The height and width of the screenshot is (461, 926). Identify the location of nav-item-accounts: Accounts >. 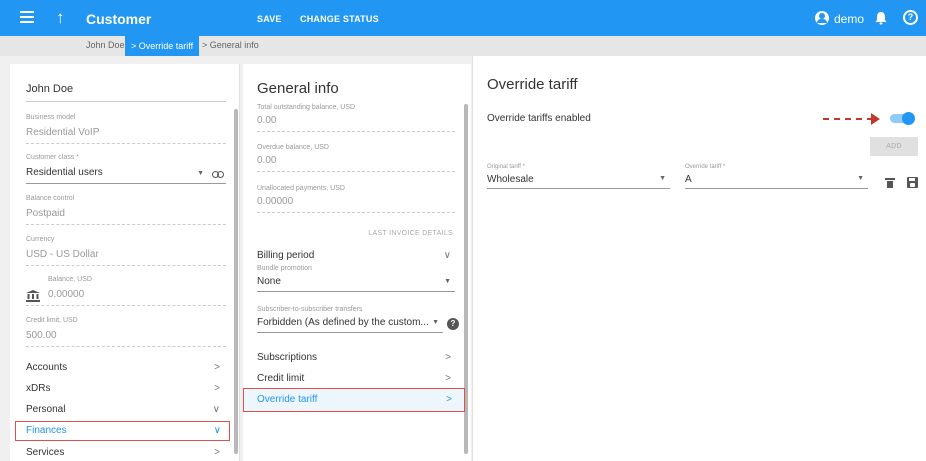
(126, 367).